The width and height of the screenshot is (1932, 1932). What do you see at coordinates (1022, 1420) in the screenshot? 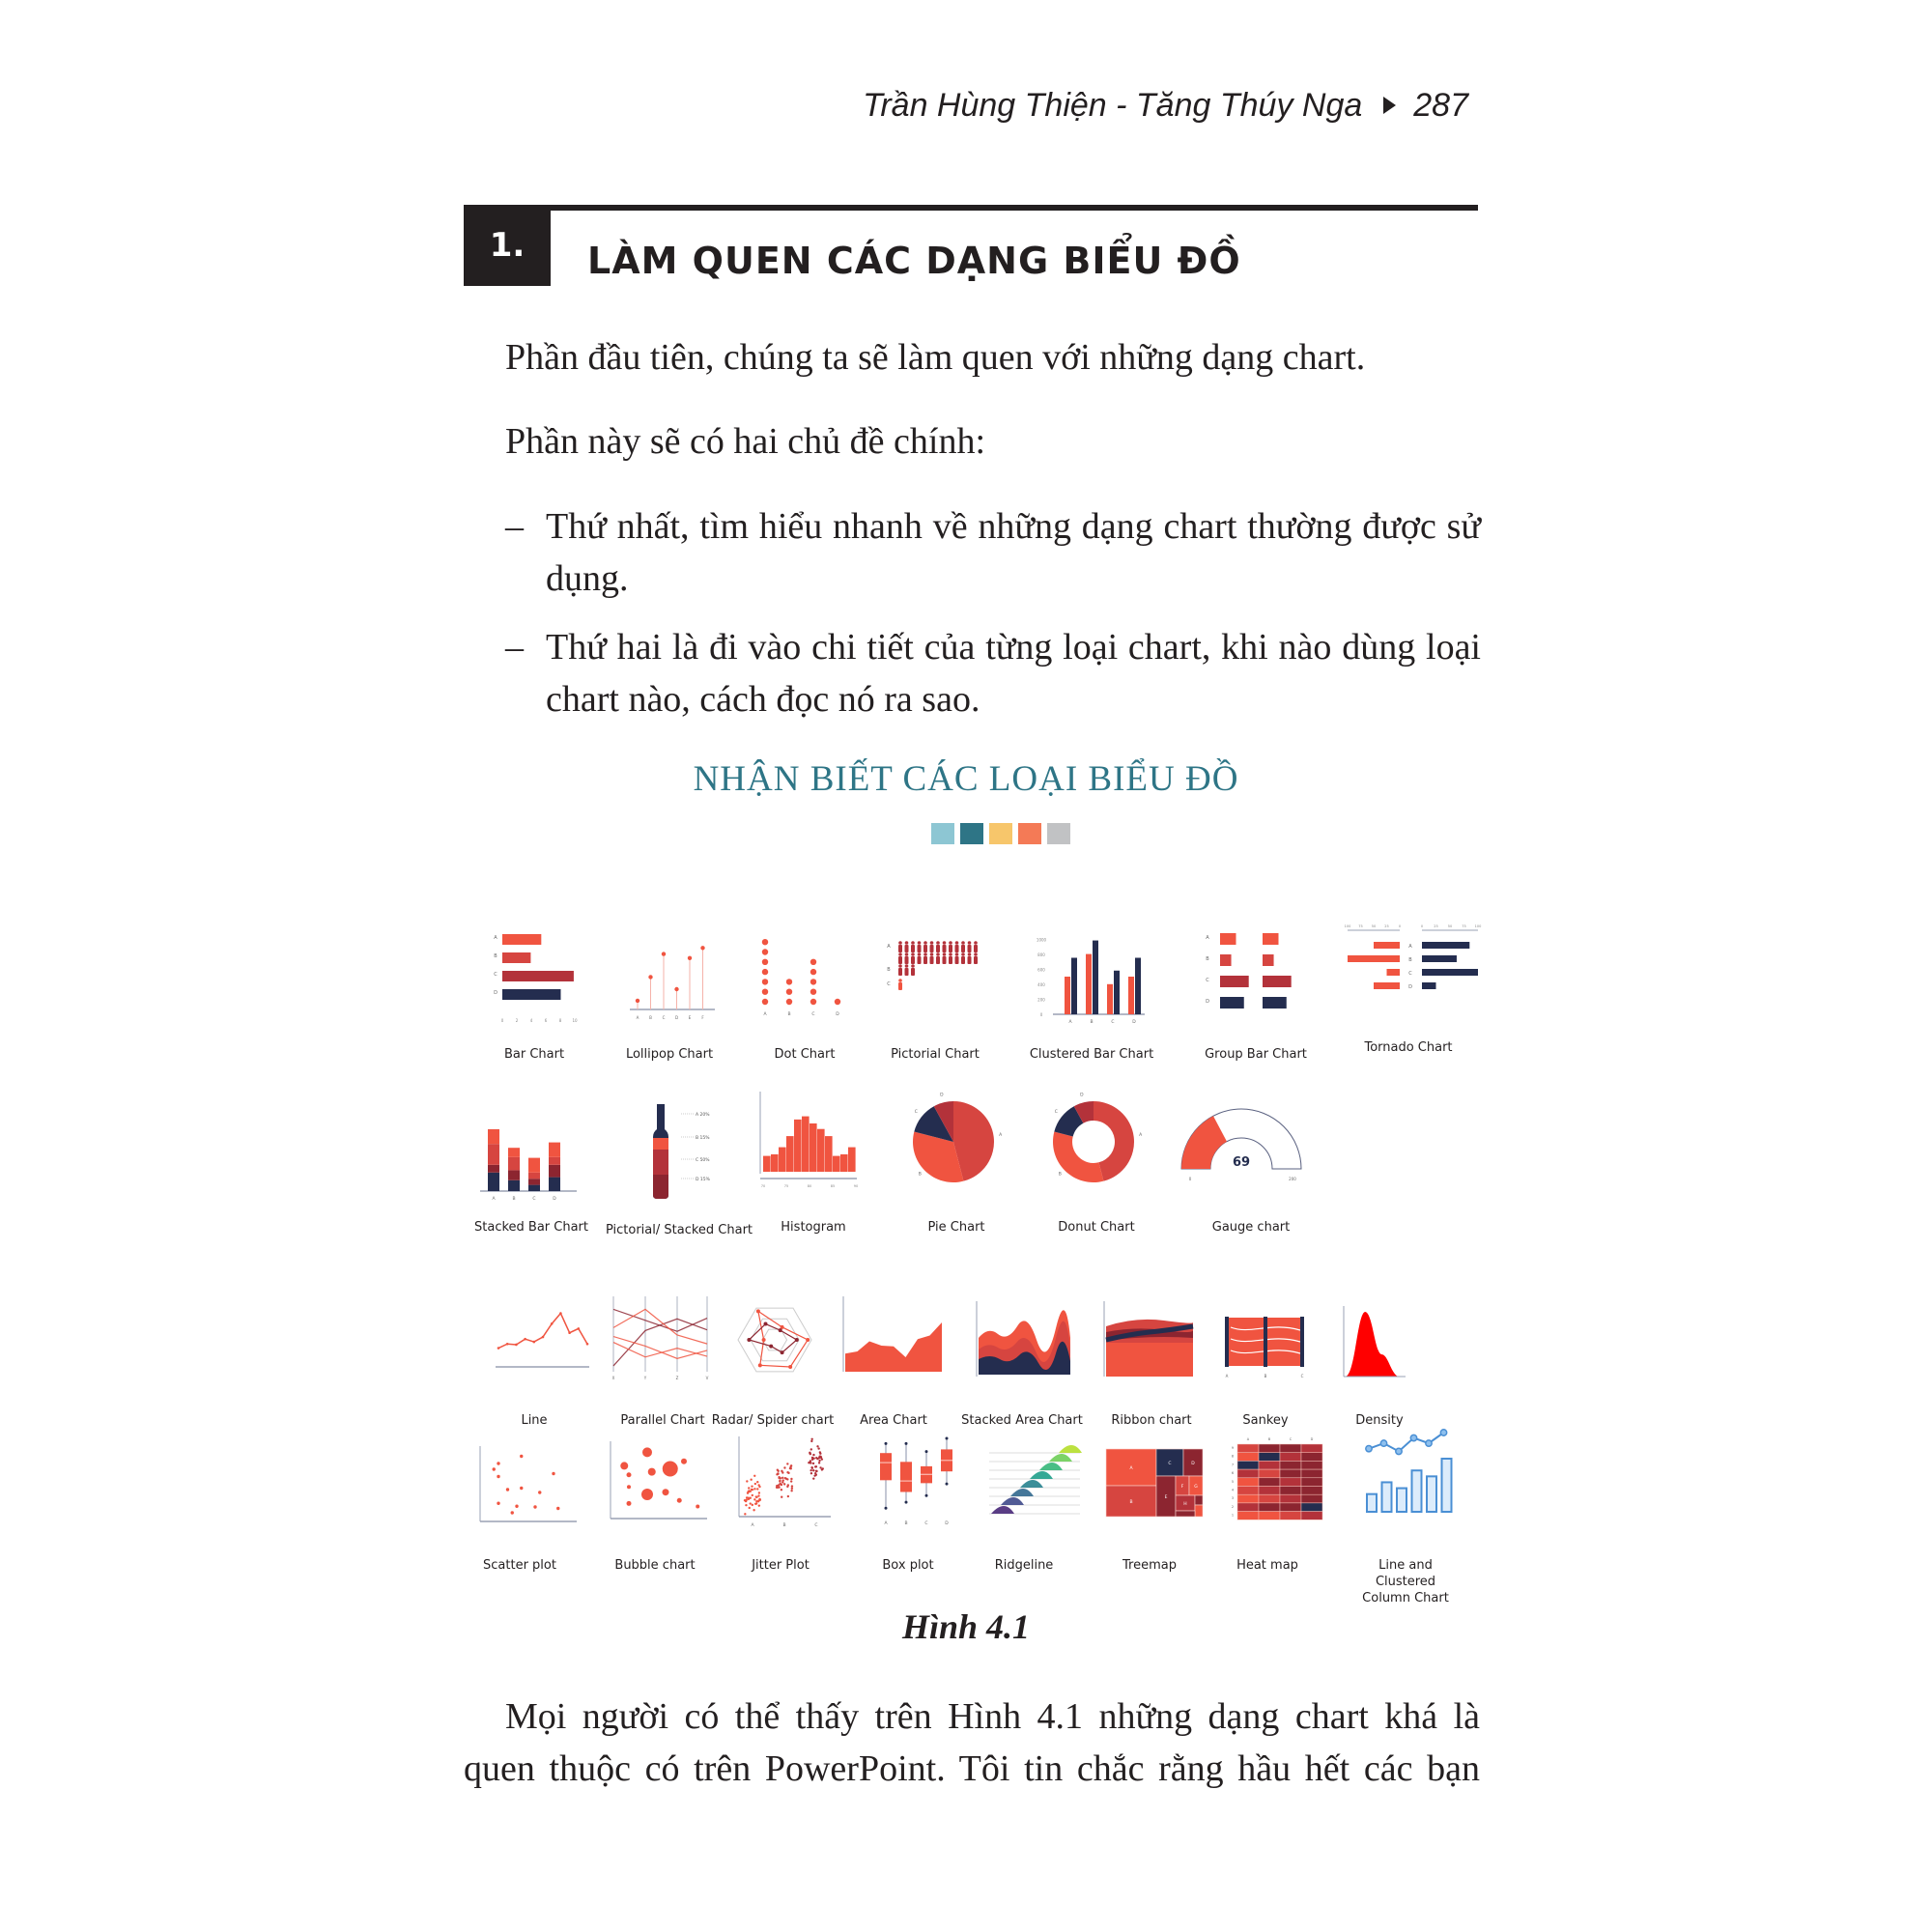
I see `chart-label: Stacked Area Chart` at bounding box center [1022, 1420].